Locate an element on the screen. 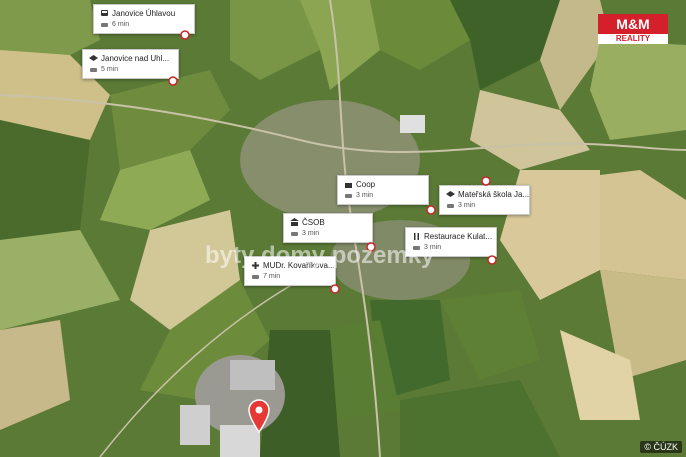 The width and height of the screenshot is (686, 457). poi-label: ČSOB 3 min is located at coordinates (328, 228).